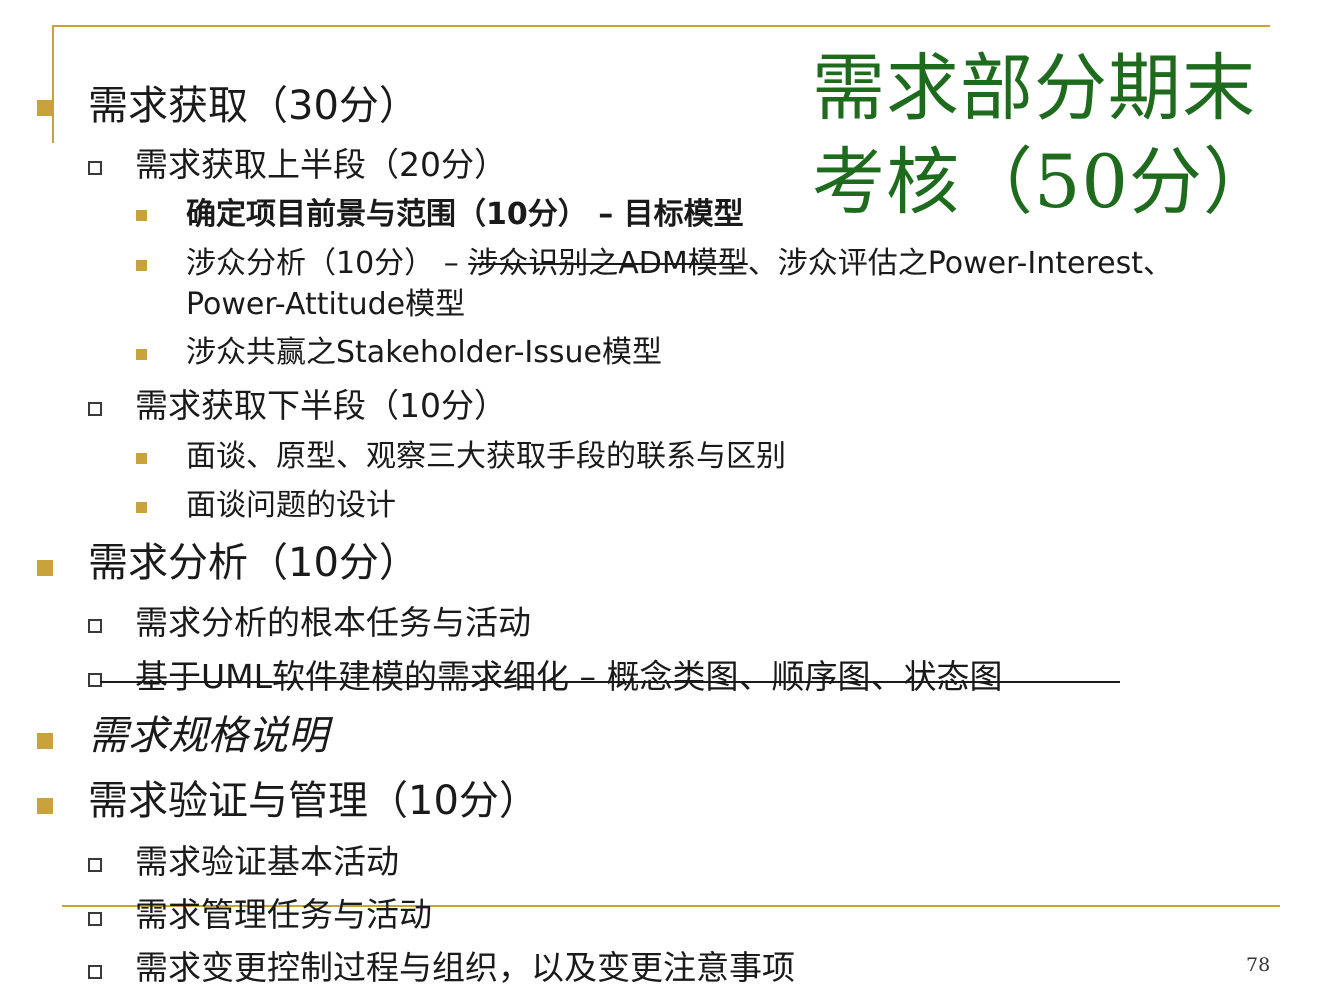  I want to click on page-number: 78, so click(1258, 965).